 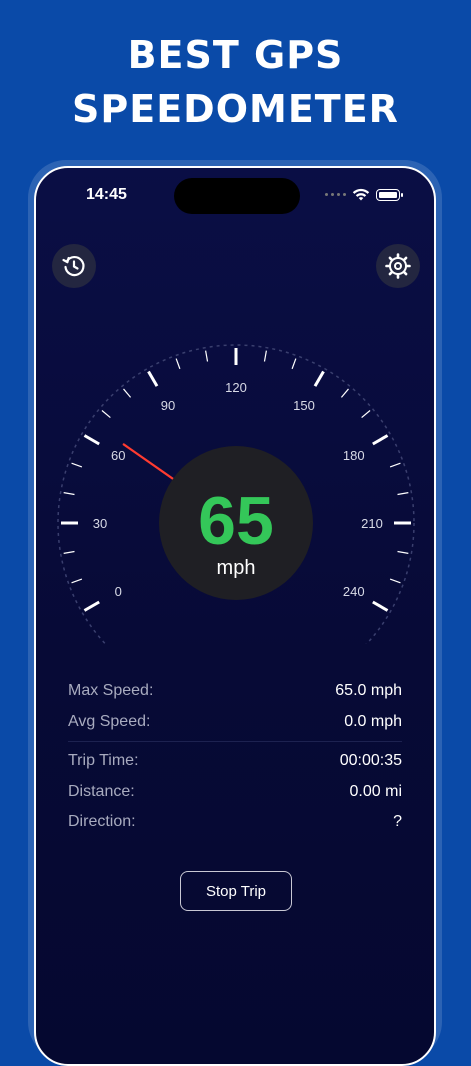 What do you see at coordinates (102, 822) in the screenshot?
I see `direction-label: Direction:` at bounding box center [102, 822].